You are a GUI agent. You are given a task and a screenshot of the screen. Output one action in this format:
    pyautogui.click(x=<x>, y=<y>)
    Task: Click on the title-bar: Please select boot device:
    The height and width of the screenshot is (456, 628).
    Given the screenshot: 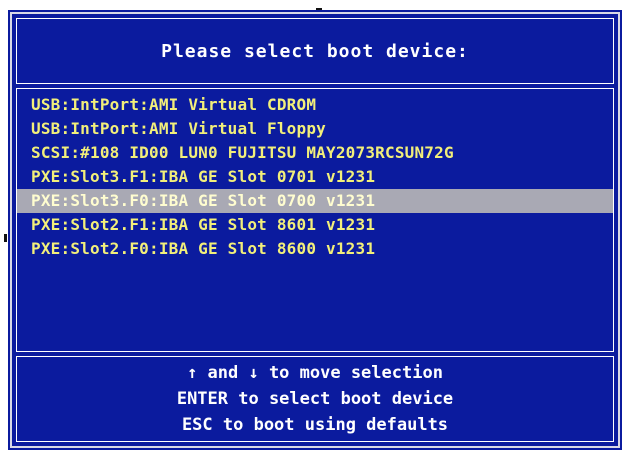 What is the action you would take?
    pyautogui.click(x=315, y=51)
    